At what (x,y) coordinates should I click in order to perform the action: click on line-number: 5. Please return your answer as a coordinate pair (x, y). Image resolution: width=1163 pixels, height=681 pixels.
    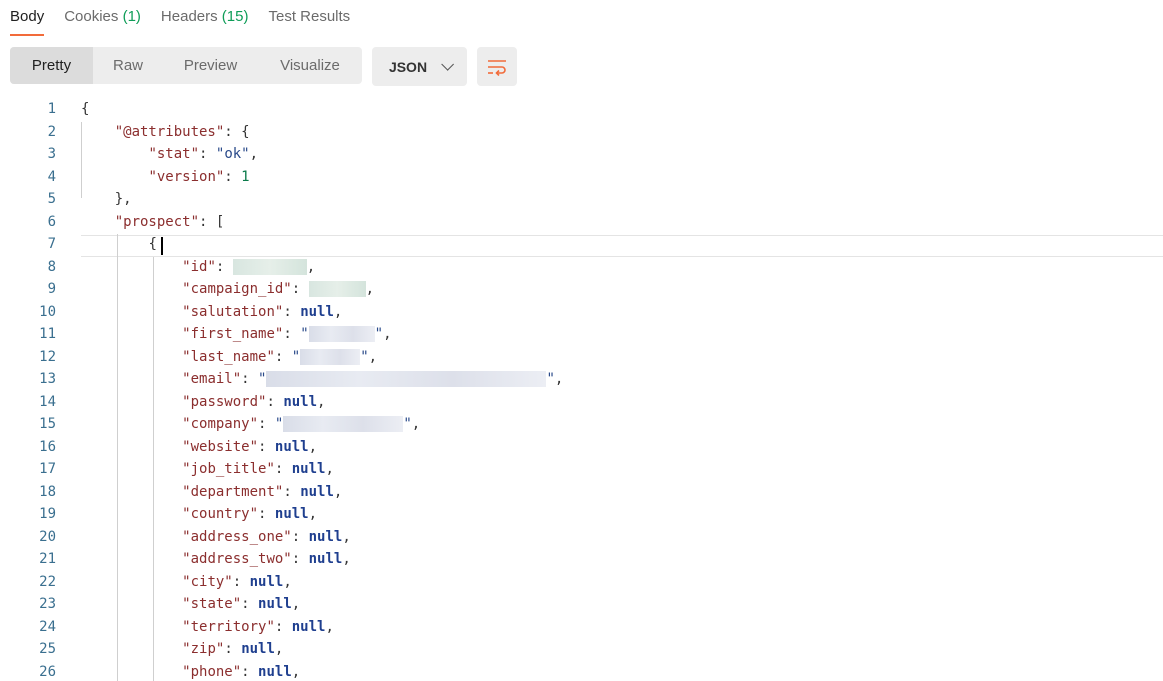
    Looking at the image, I should click on (51, 199).